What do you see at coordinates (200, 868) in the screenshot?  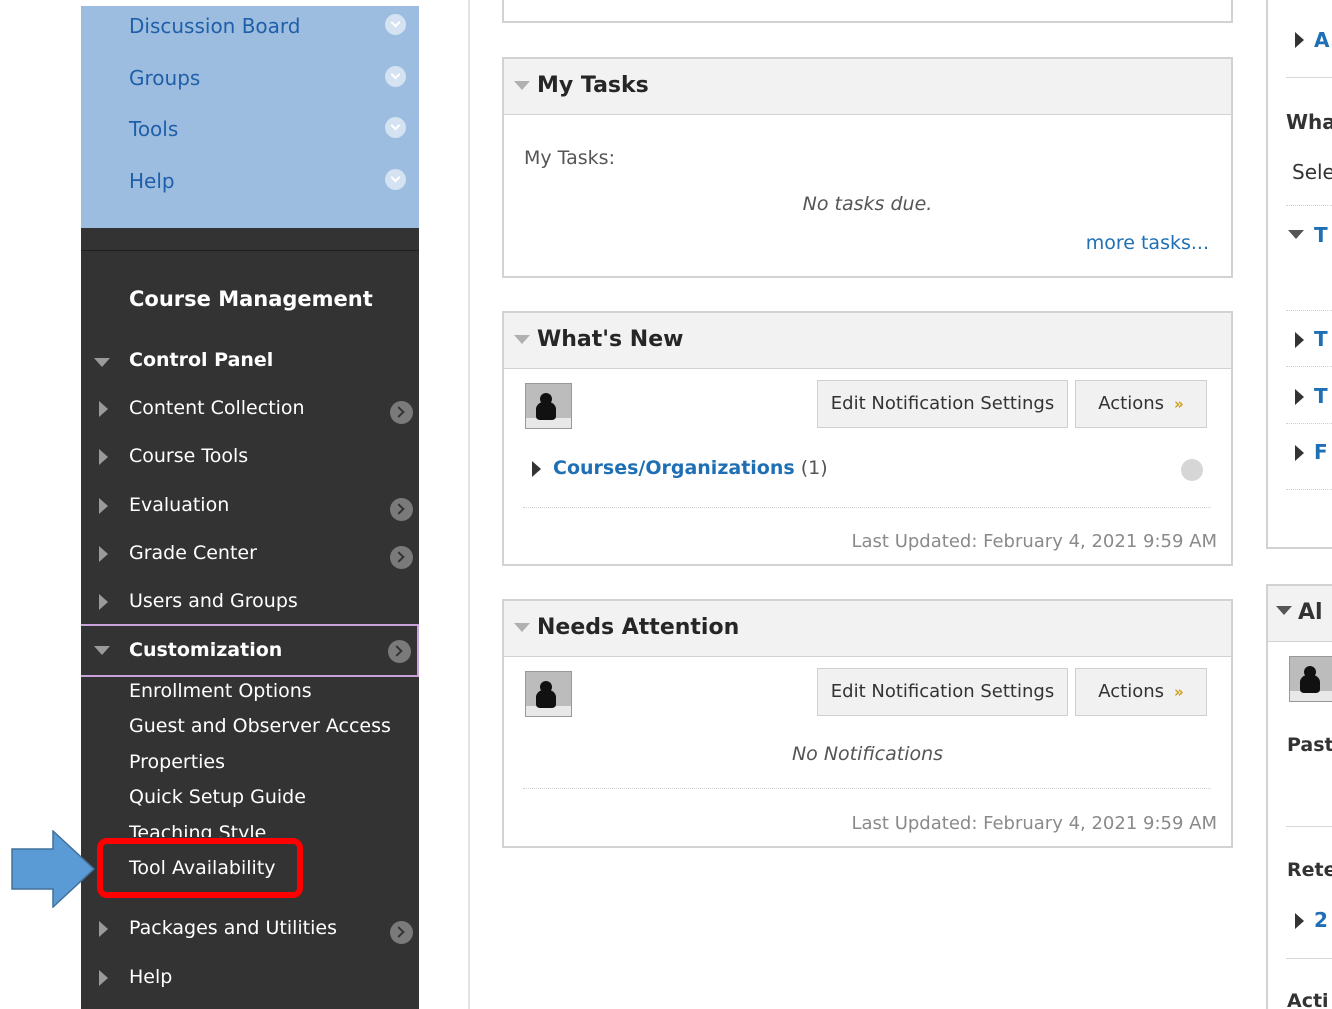 I see `highlight-box` at bounding box center [200, 868].